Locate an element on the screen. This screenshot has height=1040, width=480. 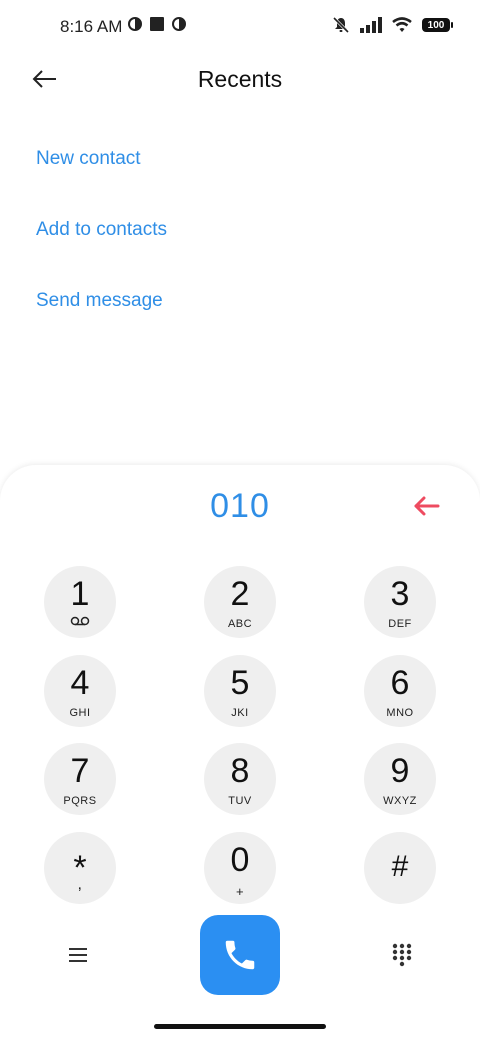
key-letters: ABC is located at coordinates (240, 624).